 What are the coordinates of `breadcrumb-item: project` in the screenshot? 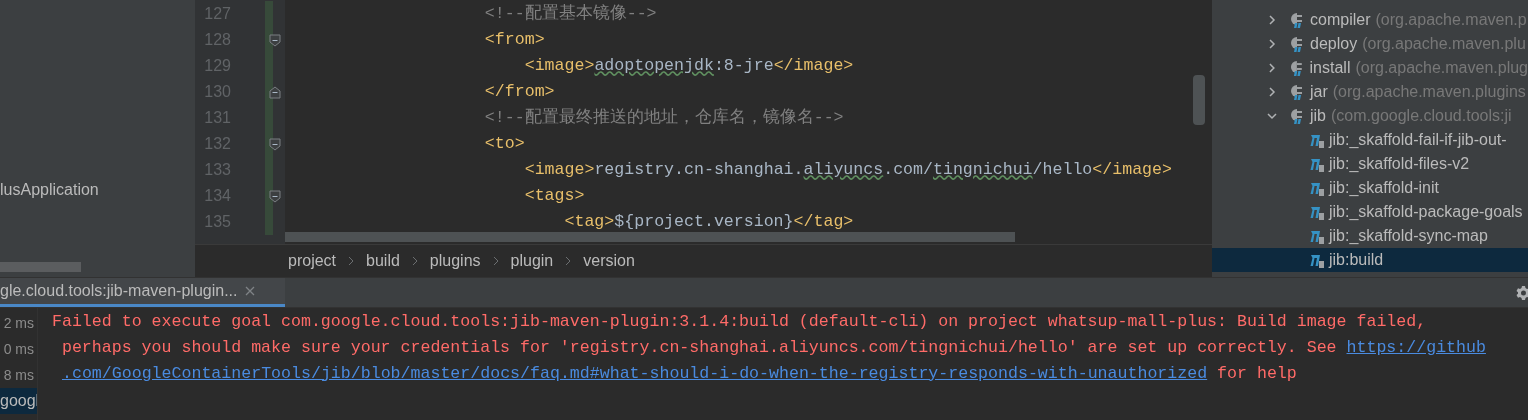 It's located at (312, 261).